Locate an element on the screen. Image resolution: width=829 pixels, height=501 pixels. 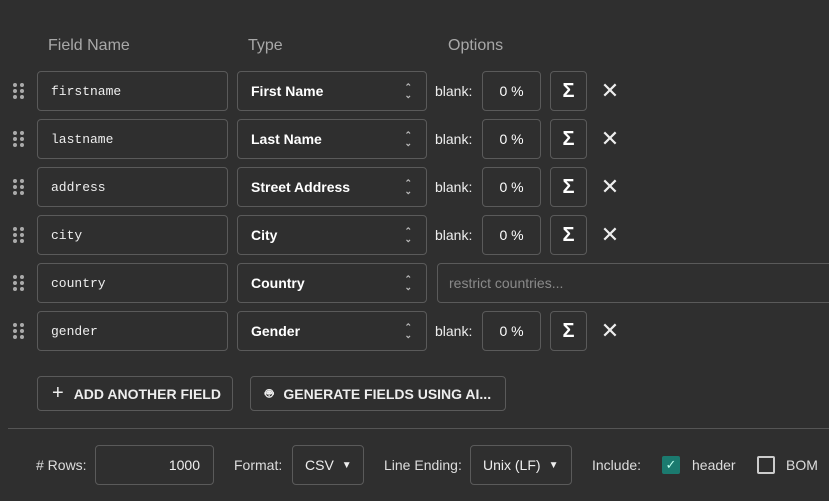
field-name-input: firstname is located at coordinates (132, 91).